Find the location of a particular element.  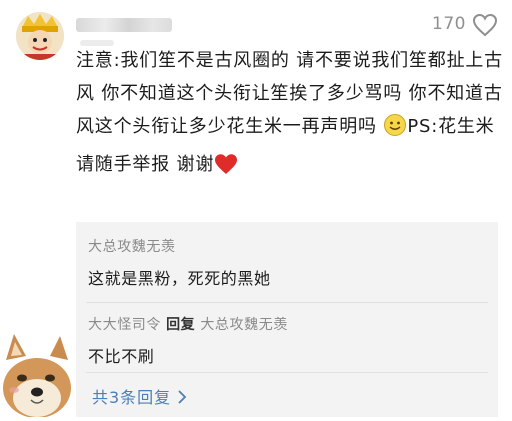

like-count: 170 is located at coordinates (449, 24).